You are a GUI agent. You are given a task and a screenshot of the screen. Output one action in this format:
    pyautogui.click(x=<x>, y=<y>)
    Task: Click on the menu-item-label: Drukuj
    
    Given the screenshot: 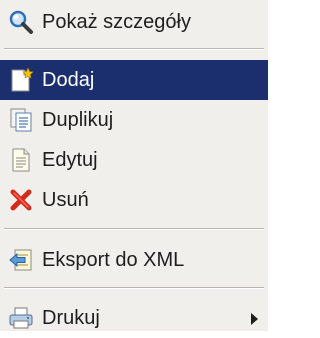 What is the action you would take?
    pyautogui.click(x=71, y=318)
    